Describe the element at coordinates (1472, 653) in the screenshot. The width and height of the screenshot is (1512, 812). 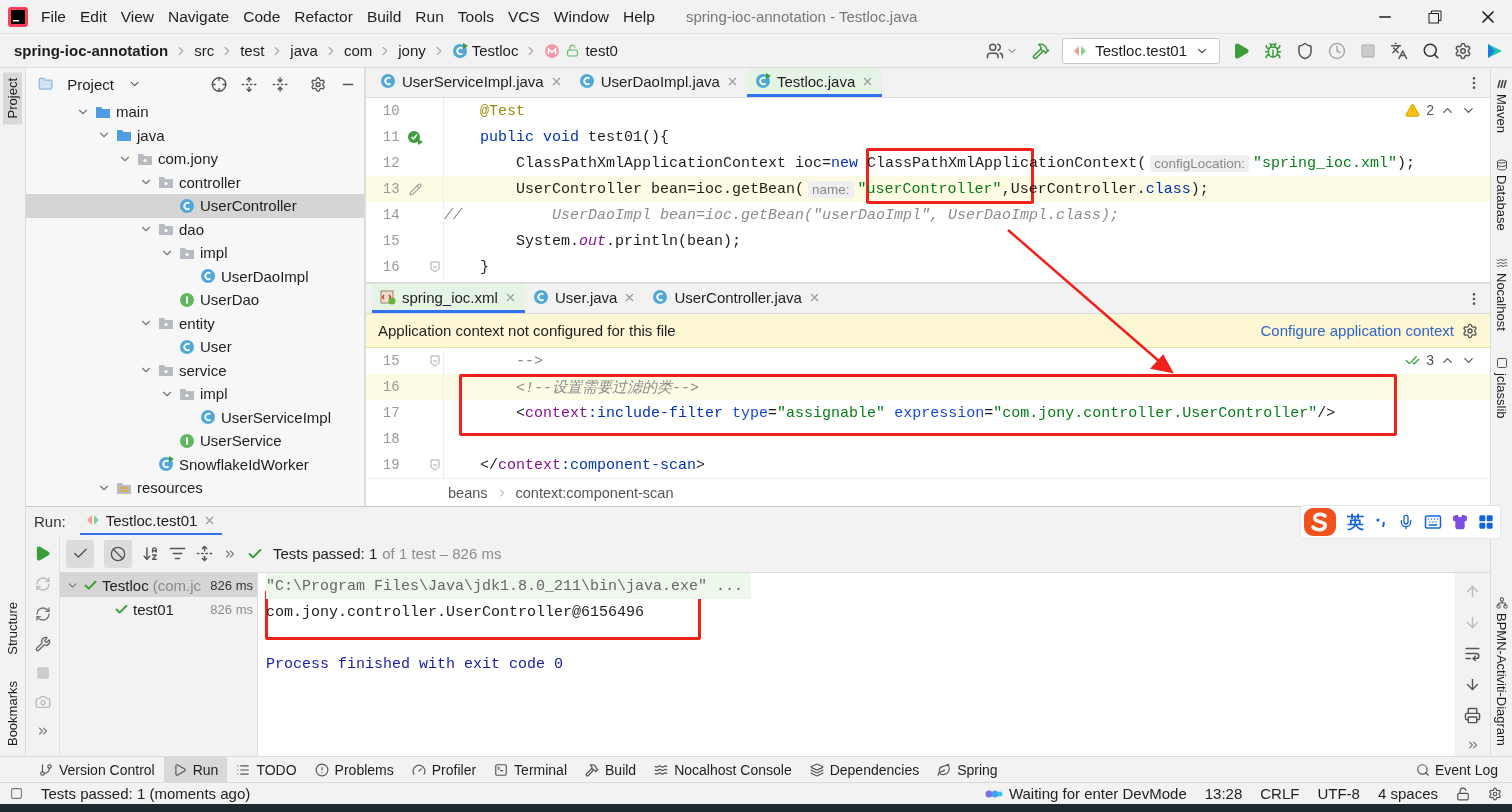
I see `soft-wrap-icon` at that location.